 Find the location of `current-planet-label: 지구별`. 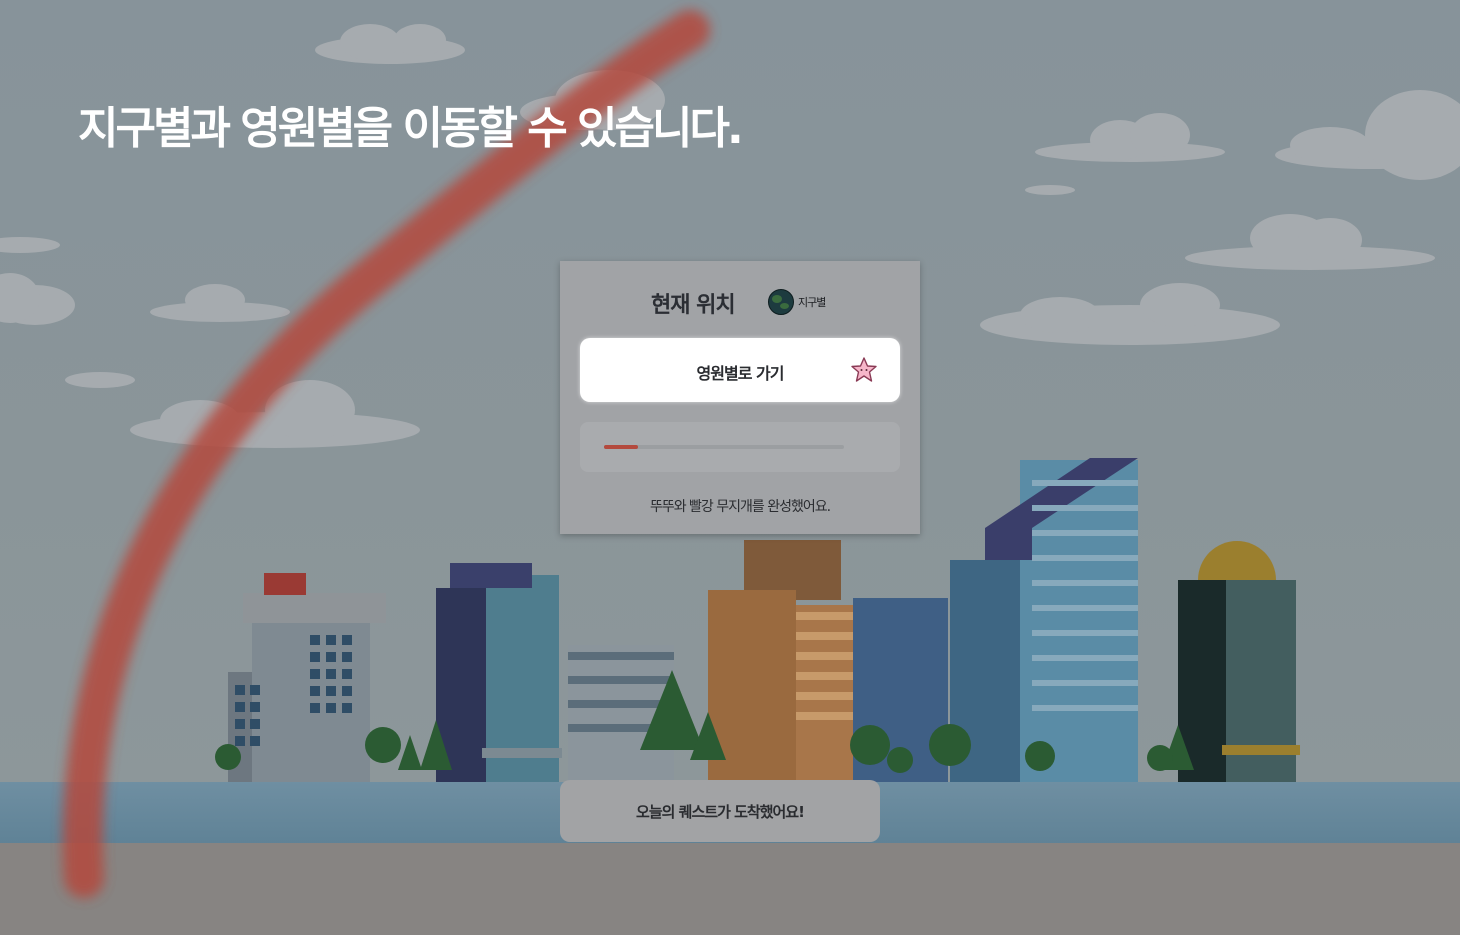

current-planet-label: 지구별 is located at coordinates (812, 302).